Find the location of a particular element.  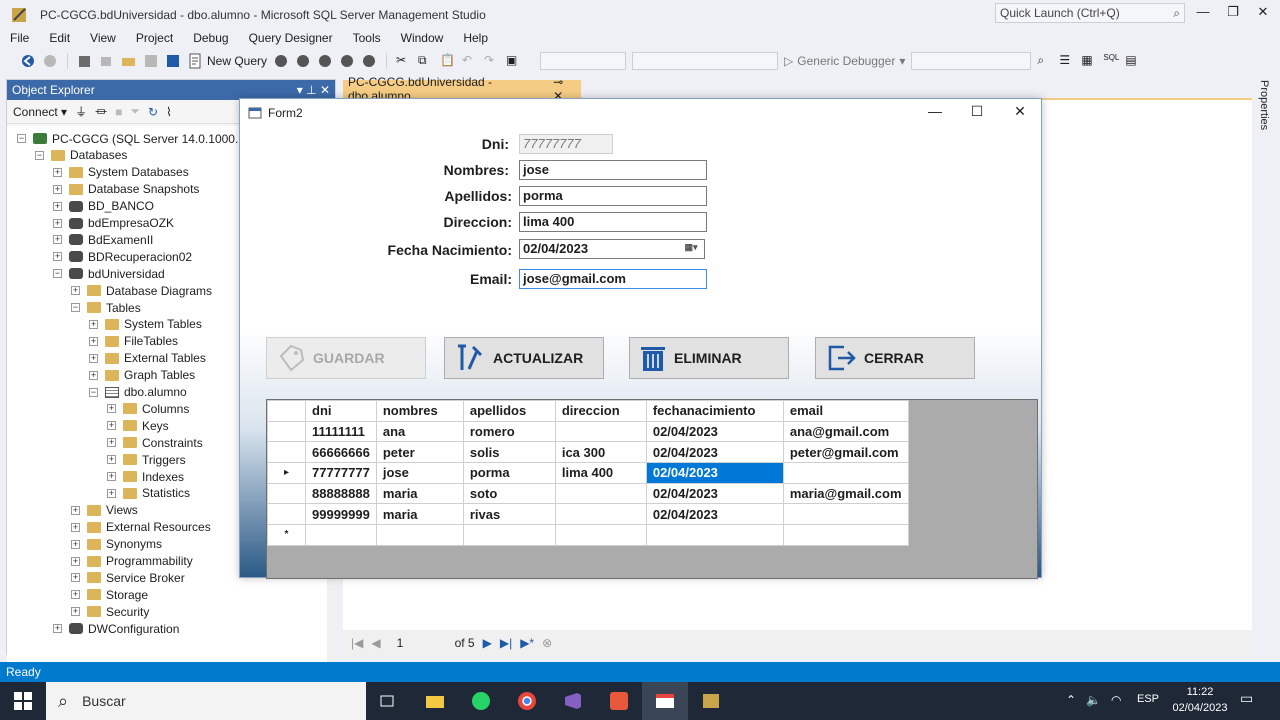

tree-item: + BD_BANCO is located at coordinates (103, 206).